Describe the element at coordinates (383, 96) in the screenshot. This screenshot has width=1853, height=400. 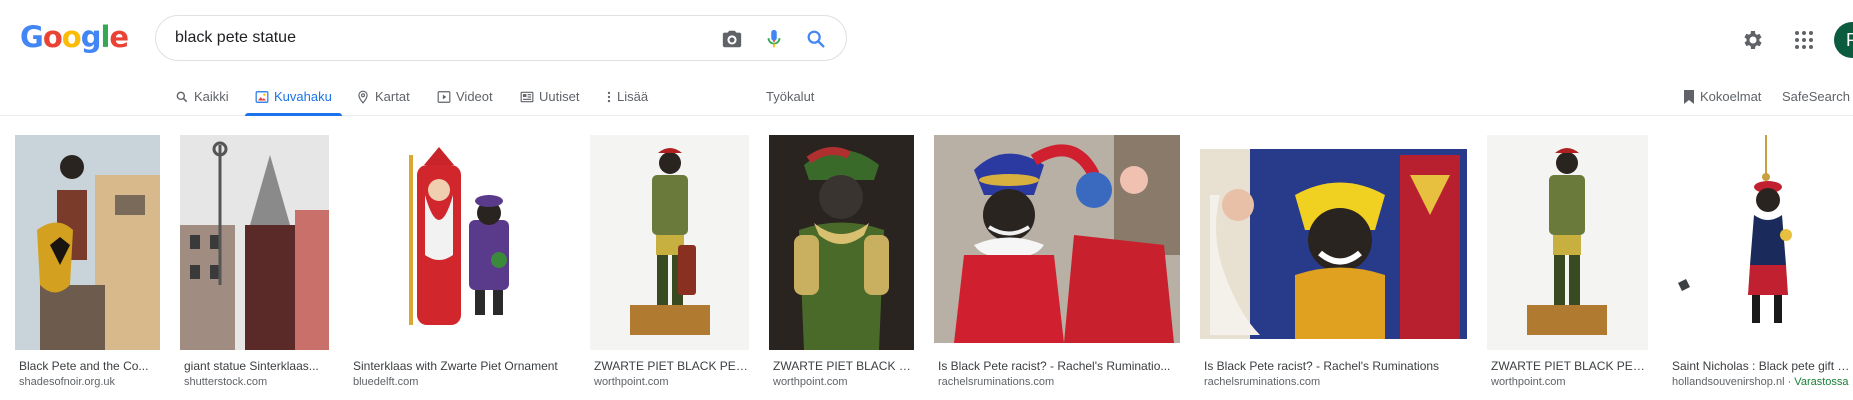
I see `tab-maps: Kartat` at that location.